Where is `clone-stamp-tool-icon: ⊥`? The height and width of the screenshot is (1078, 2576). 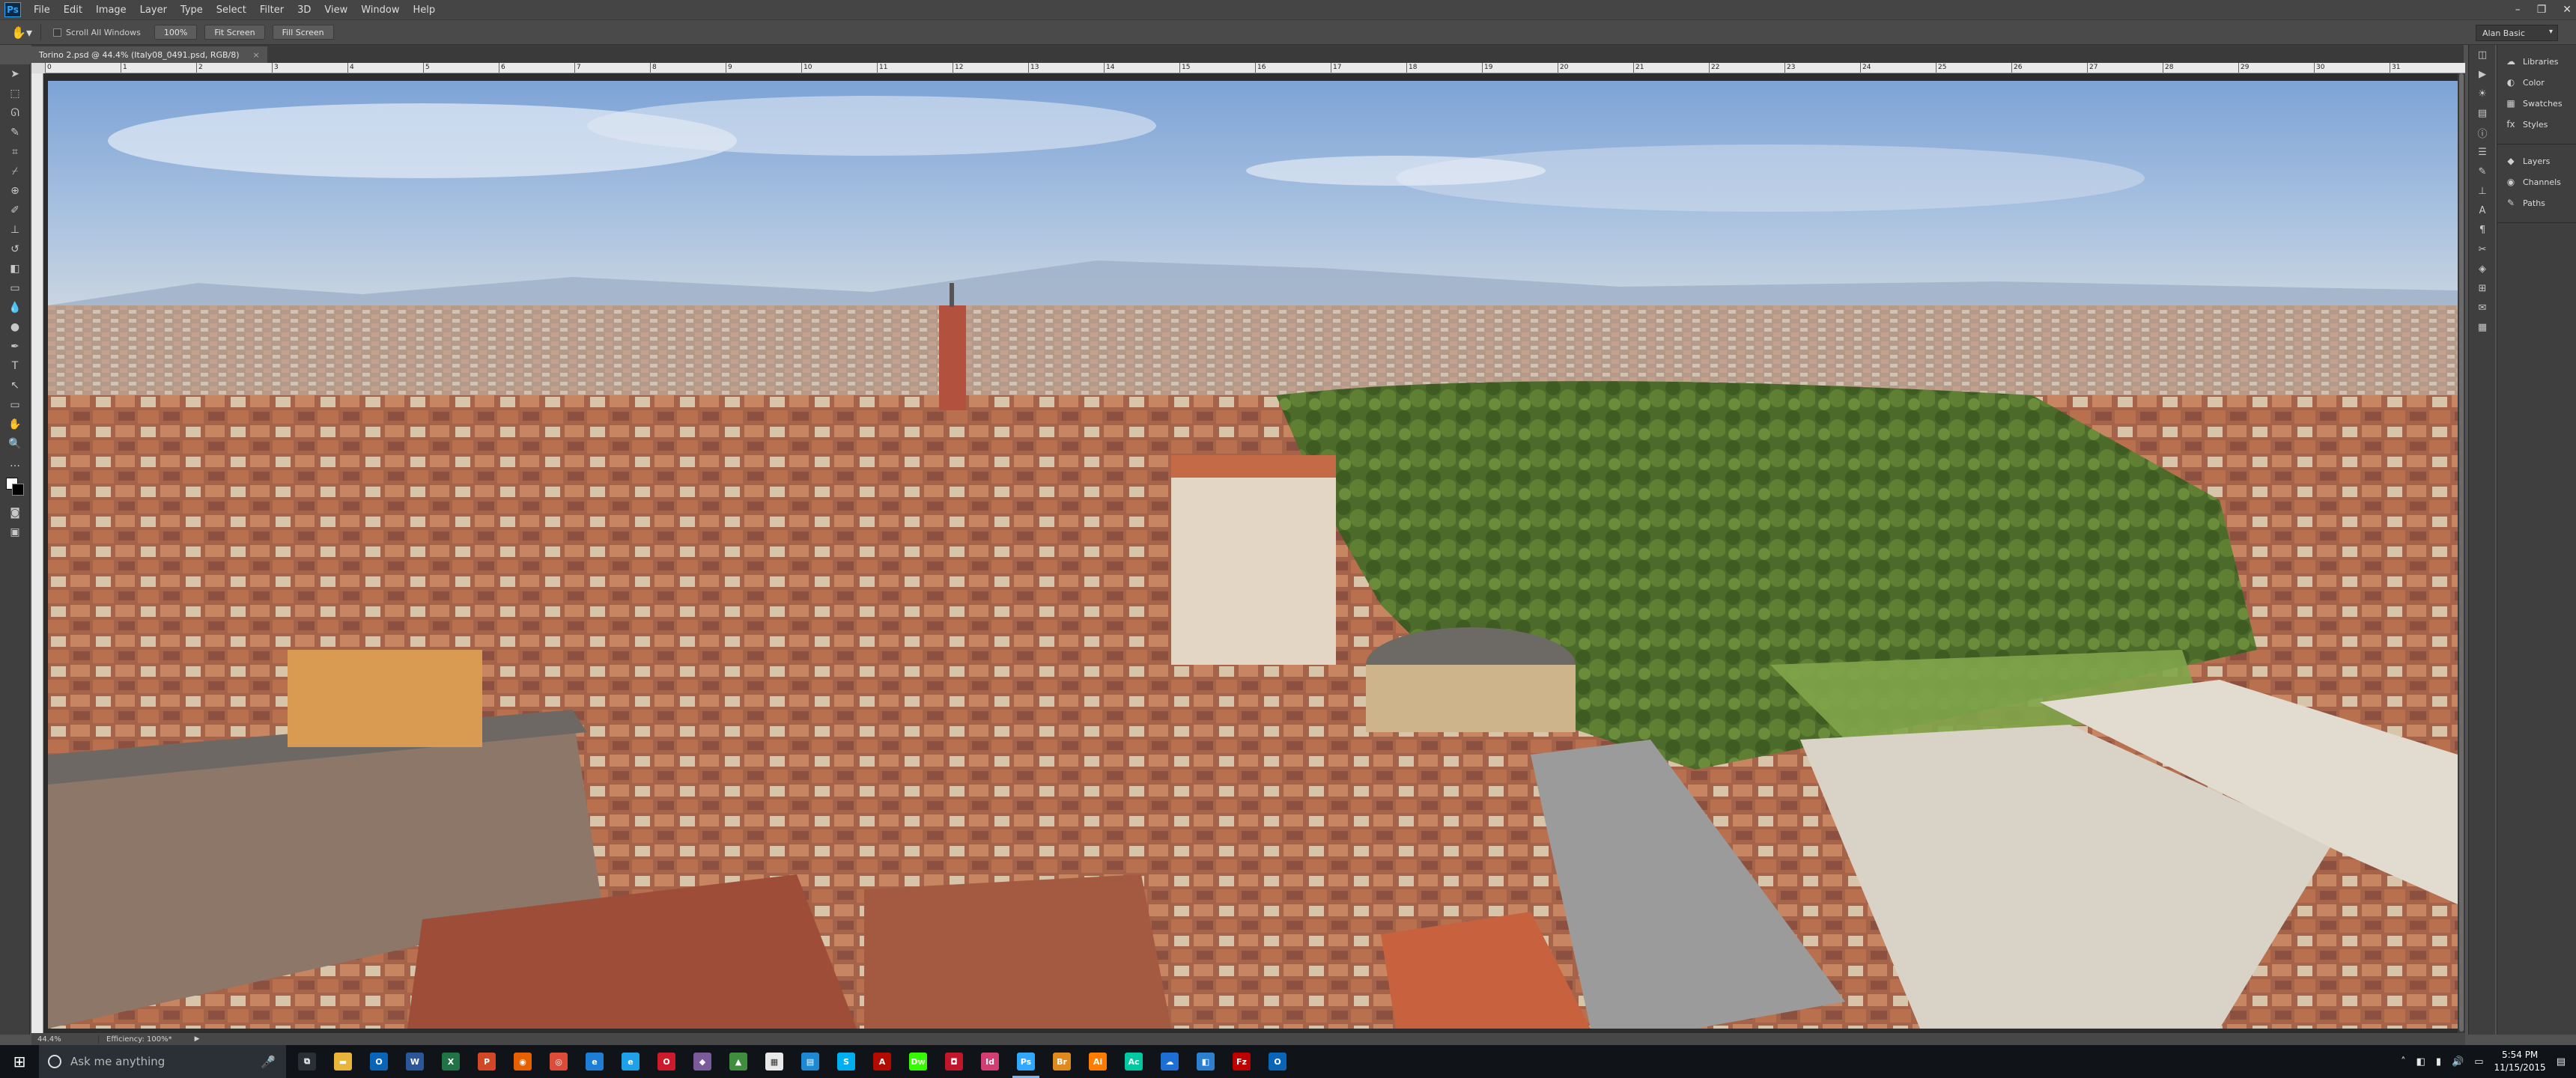 clone-stamp-tool-icon: ⊥ is located at coordinates (15, 230).